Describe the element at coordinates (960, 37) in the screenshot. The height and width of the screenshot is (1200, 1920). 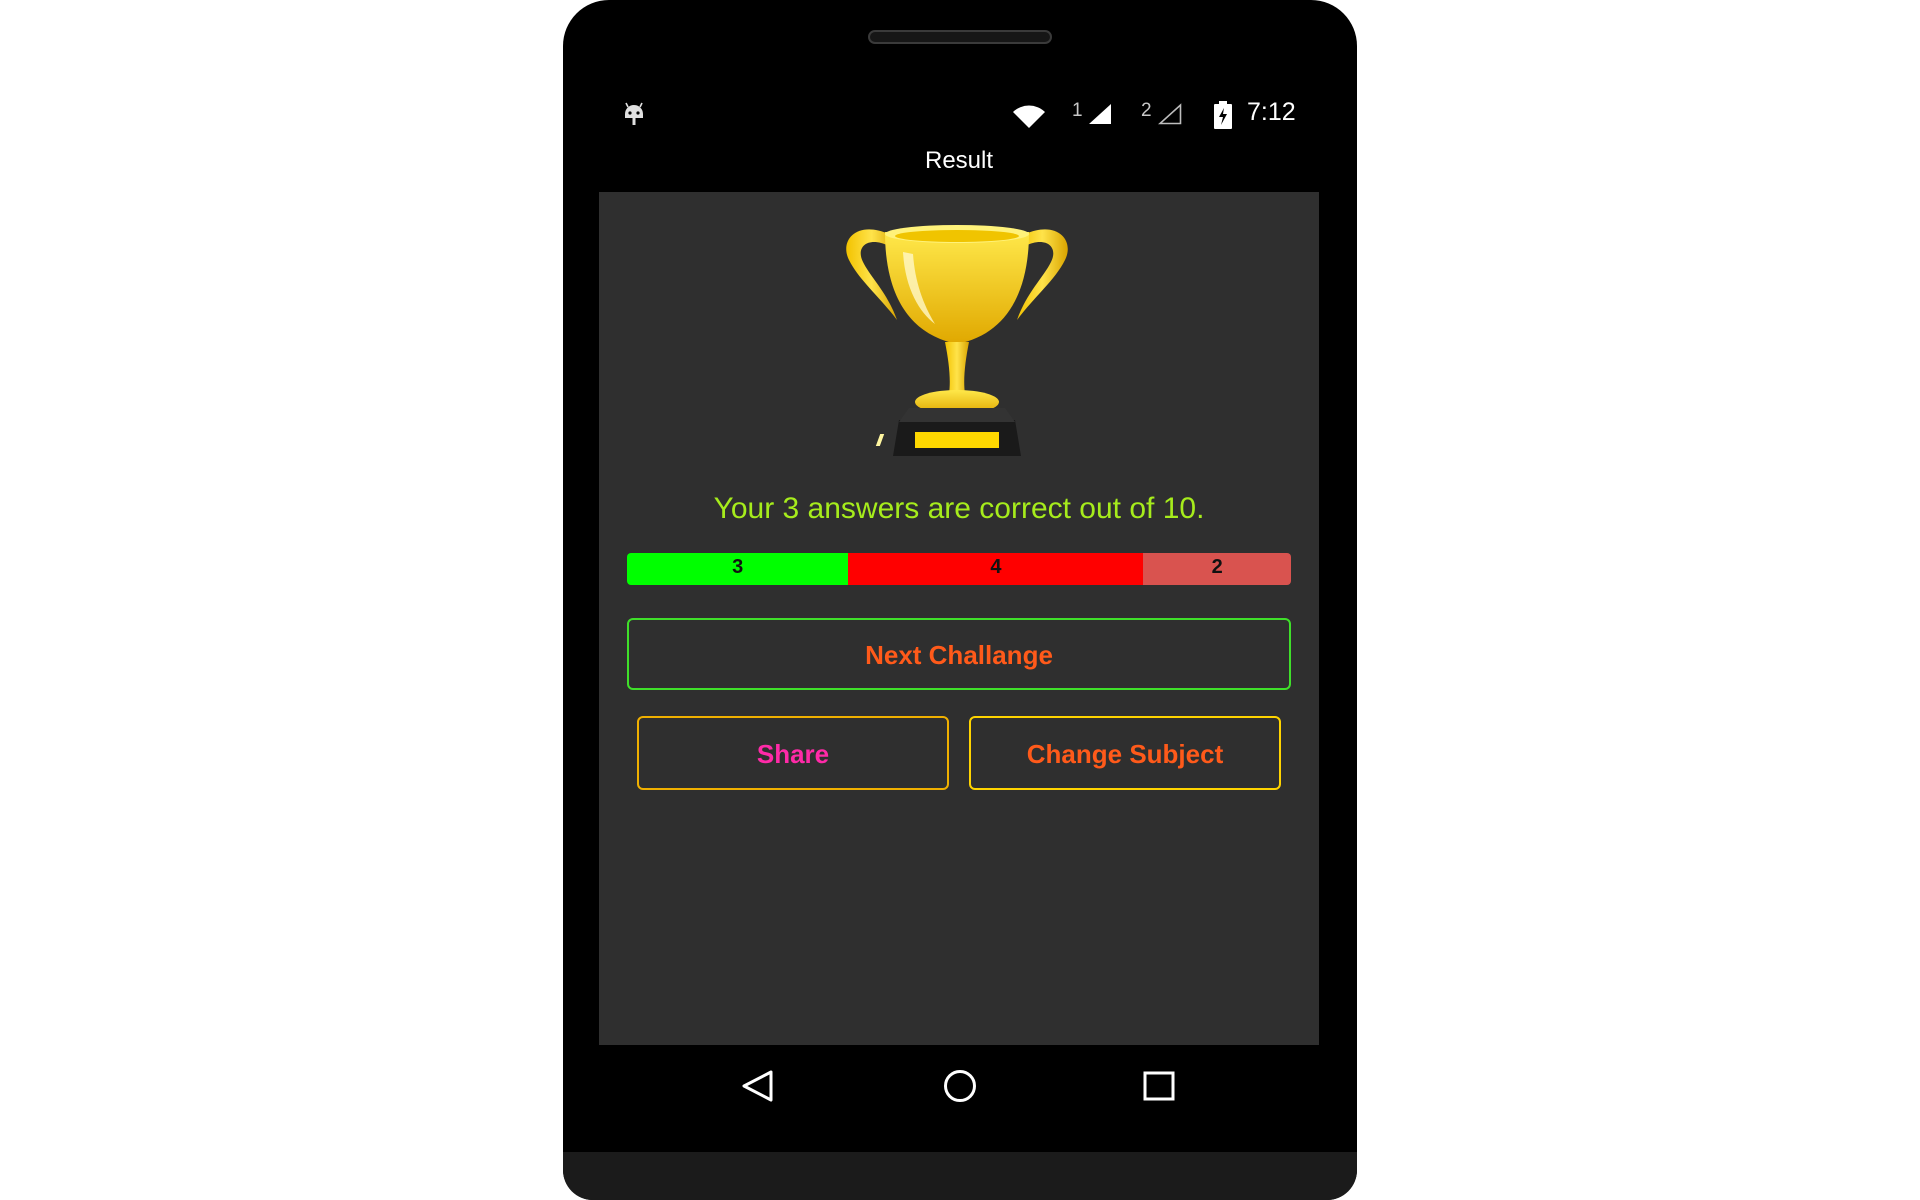
I see `phone-speaker` at that location.